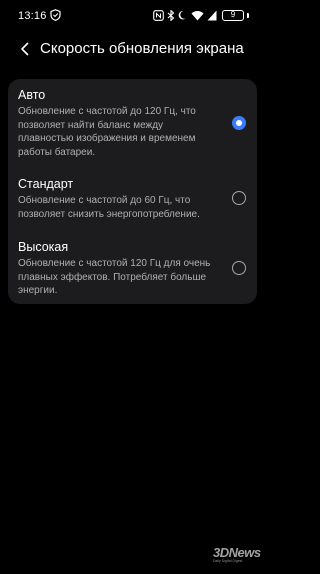 Image resolution: width=320 pixels, height=574 pixels. What do you see at coordinates (132, 15) in the screenshot?
I see `status-bar: 13:16 9` at bounding box center [132, 15].